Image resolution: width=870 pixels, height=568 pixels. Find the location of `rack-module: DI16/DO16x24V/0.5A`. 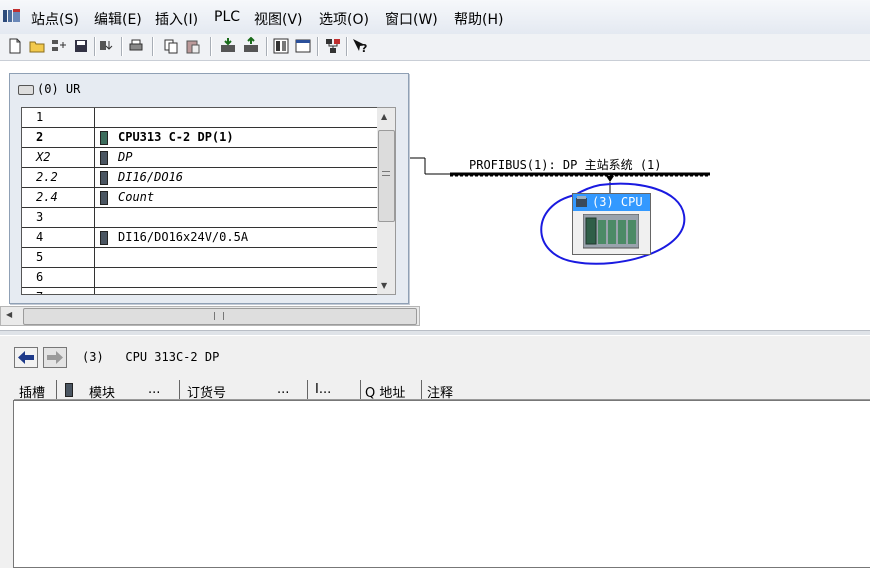

rack-module: DI16/DO16x24V/0.5A is located at coordinates (174, 237).